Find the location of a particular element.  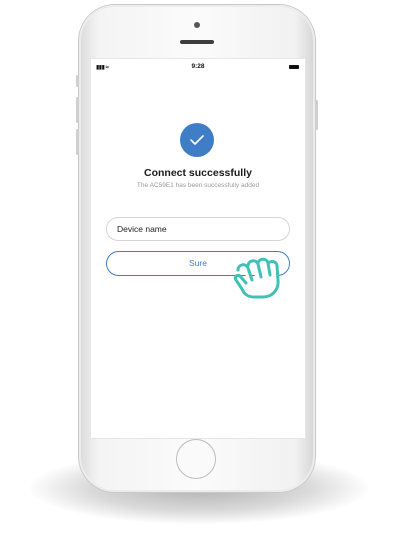

home-button is located at coordinates (196, 459).